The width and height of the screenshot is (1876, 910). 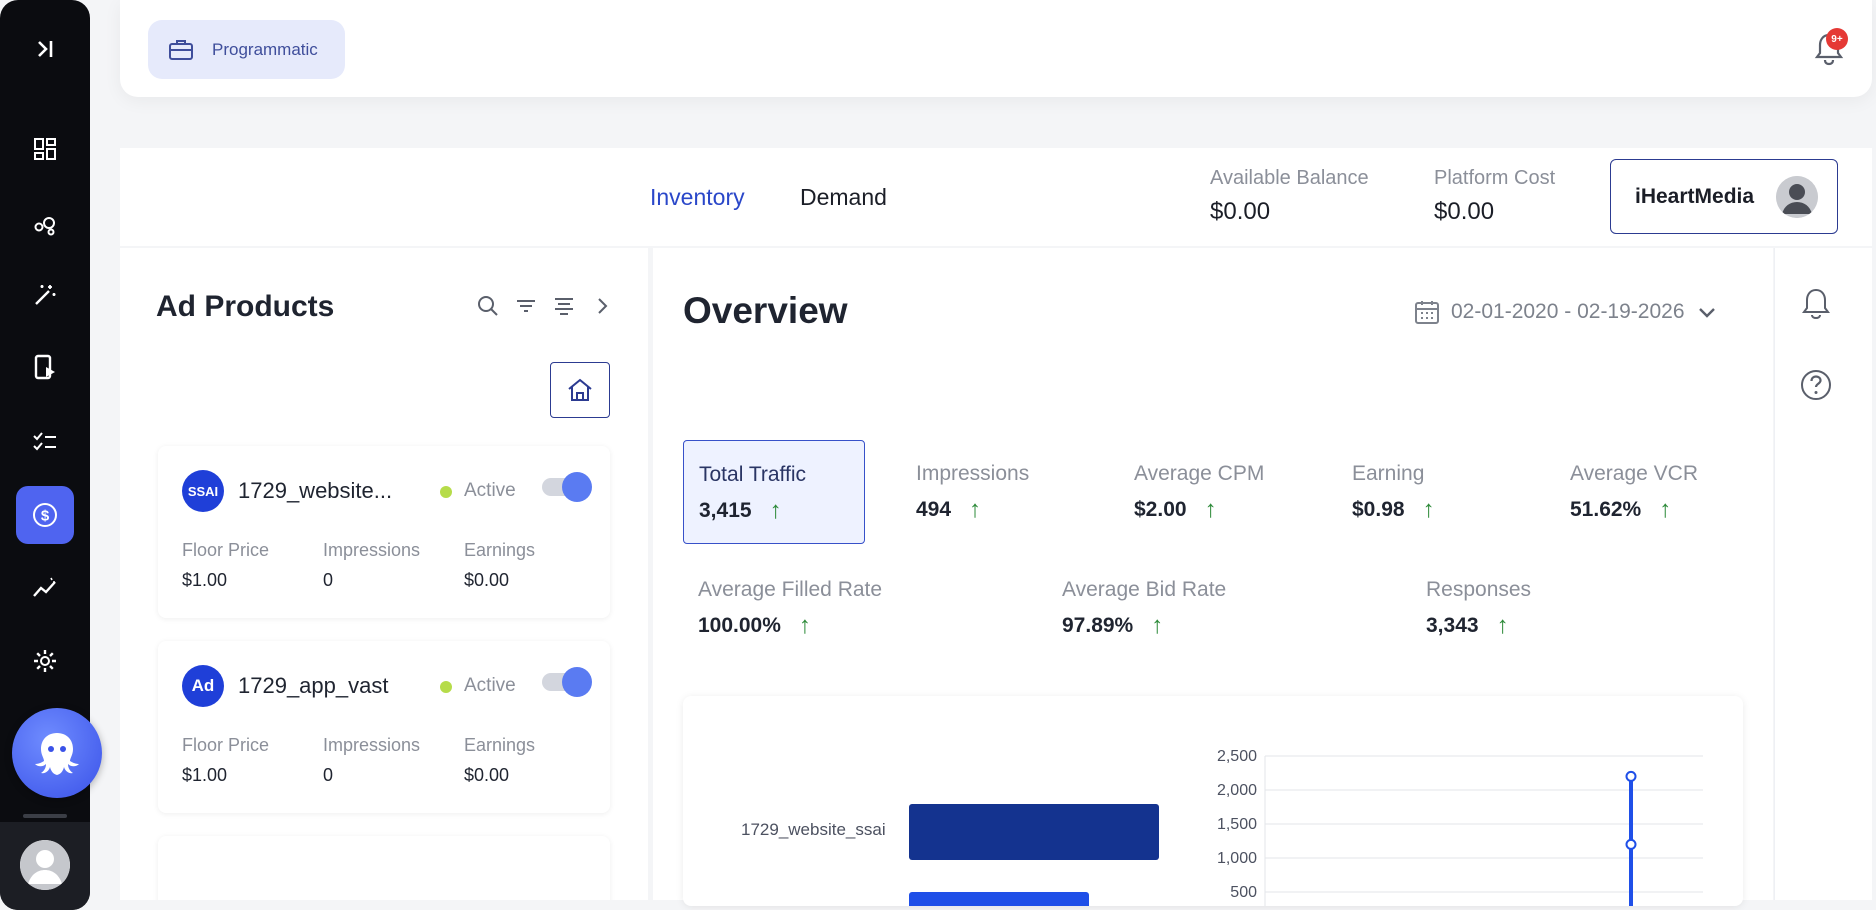 What do you see at coordinates (1388, 473) in the screenshot?
I see `kpi-label: Earning` at bounding box center [1388, 473].